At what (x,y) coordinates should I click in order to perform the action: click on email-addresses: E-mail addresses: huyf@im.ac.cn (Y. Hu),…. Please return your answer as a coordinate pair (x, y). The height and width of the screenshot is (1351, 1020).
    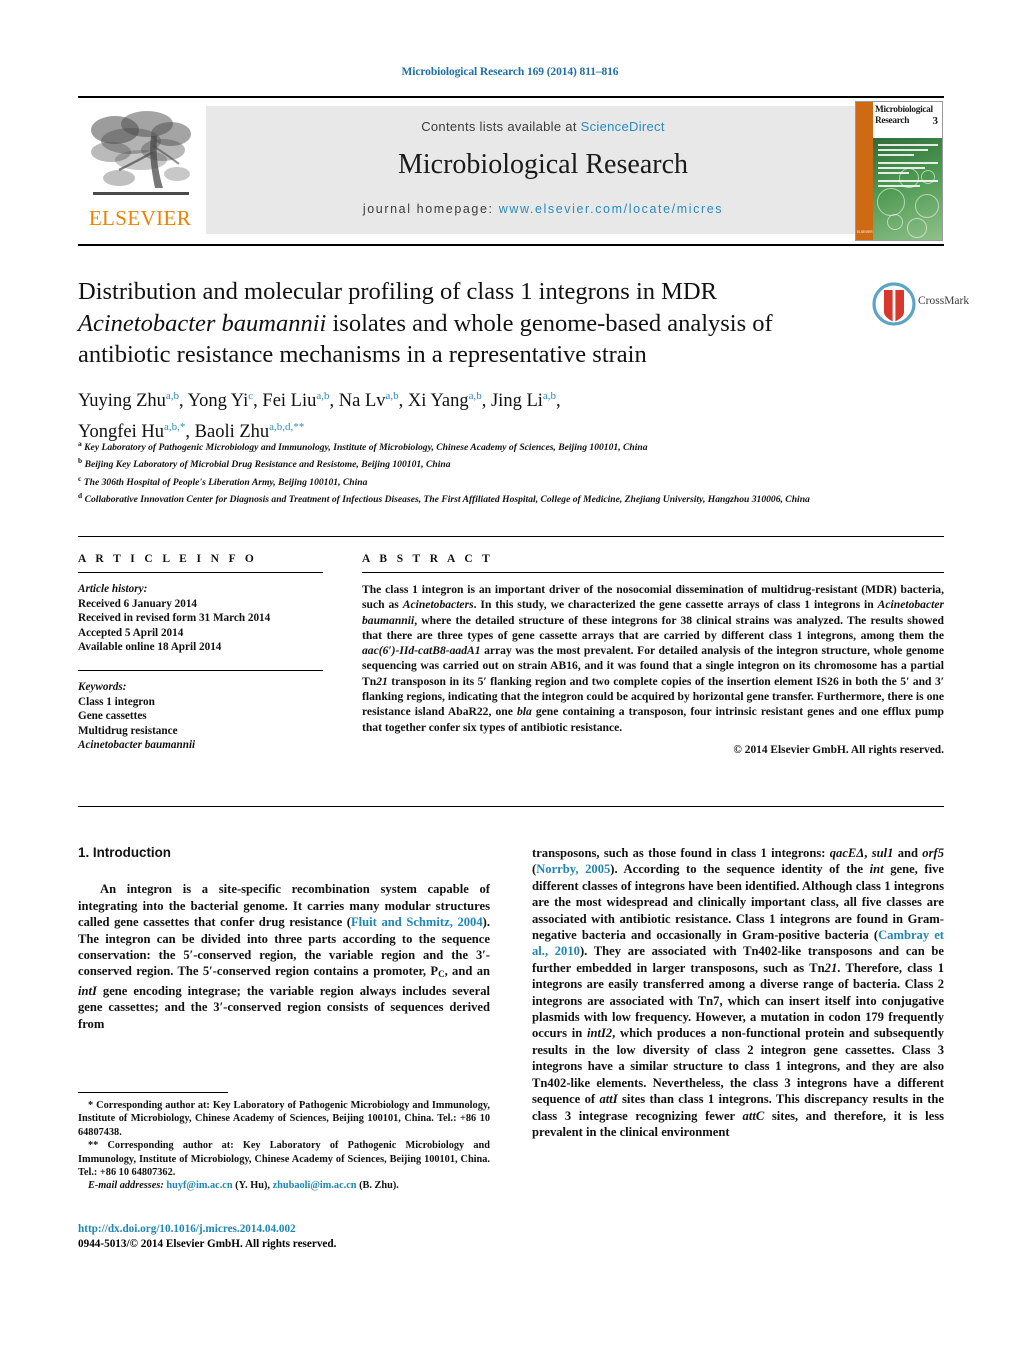
    Looking at the image, I should click on (284, 1185).